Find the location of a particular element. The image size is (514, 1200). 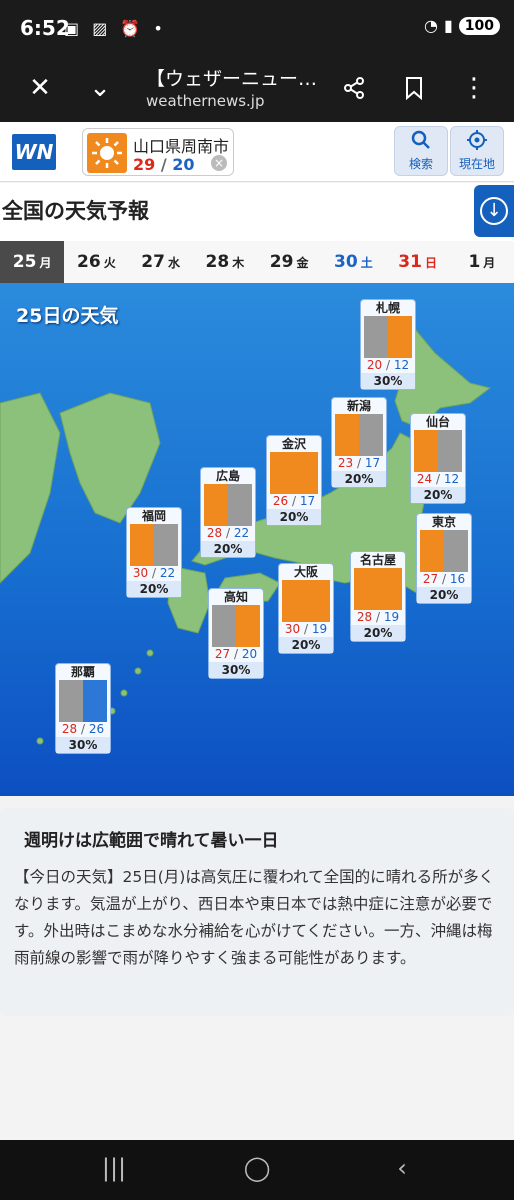

close-icon: ✕ is located at coordinates (40, 88).